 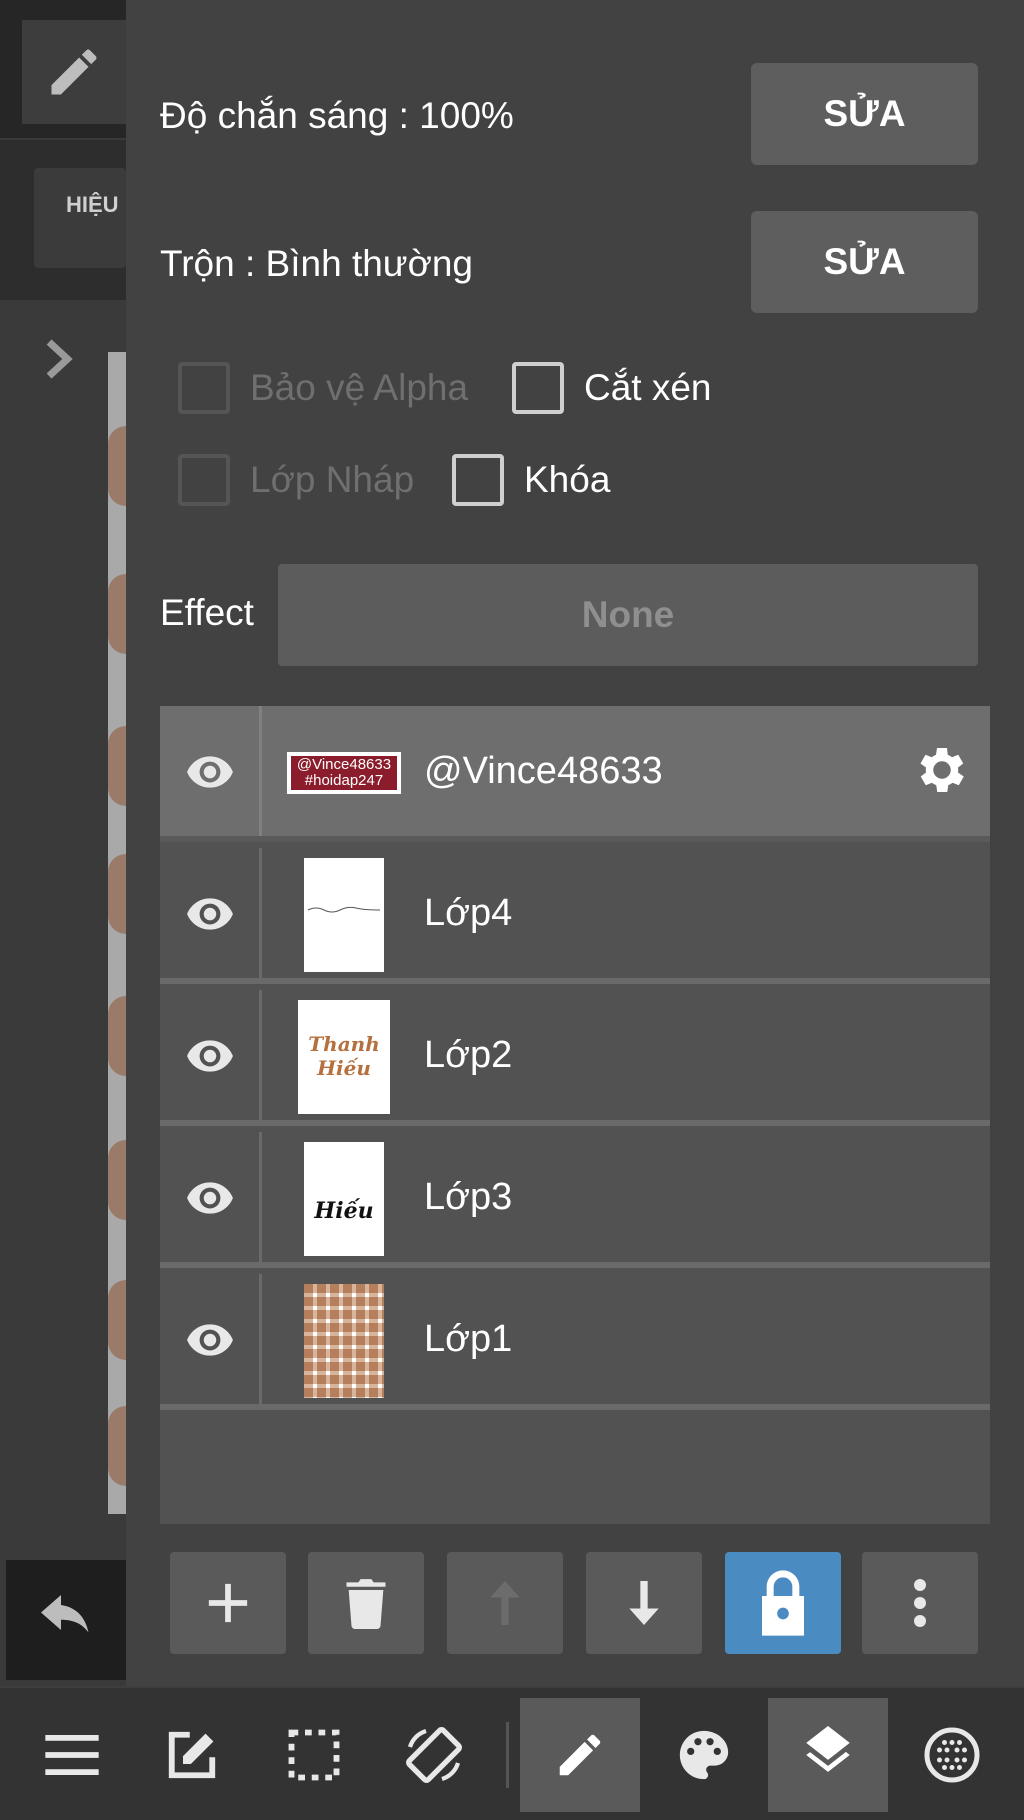 I want to click on rotate-screen-button, so click(x=434, y=1755).